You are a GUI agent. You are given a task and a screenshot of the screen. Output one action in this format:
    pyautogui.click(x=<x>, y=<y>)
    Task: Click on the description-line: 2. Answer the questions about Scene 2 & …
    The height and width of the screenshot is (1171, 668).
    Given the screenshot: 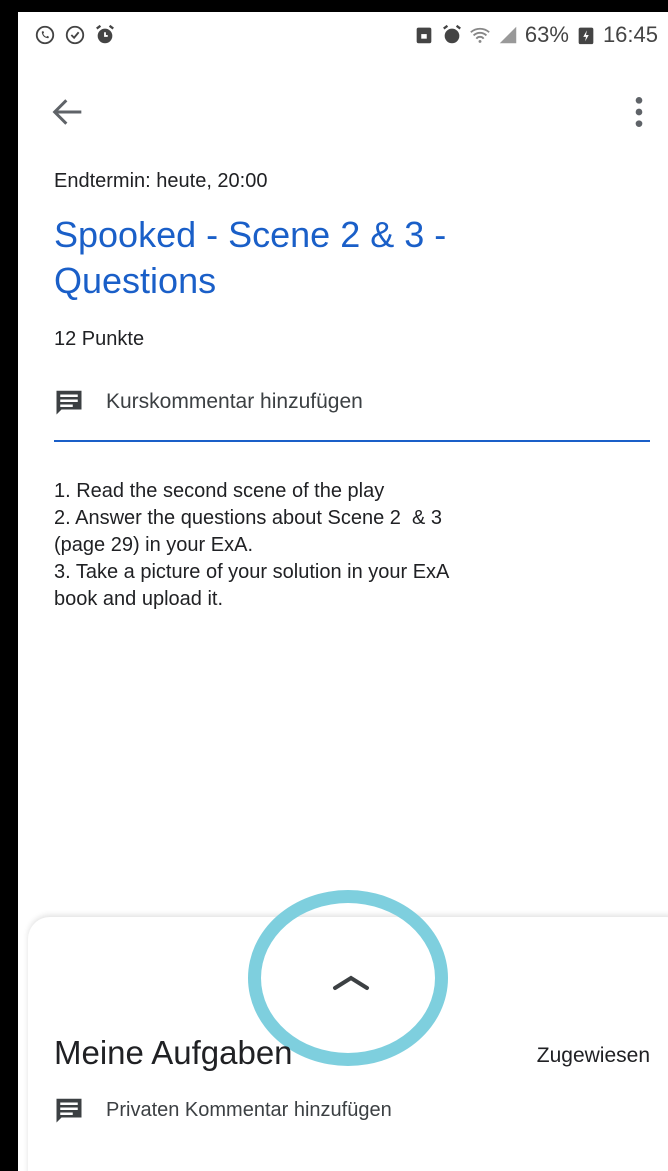 What is the action you would take?
    pyautogui.click(x=248, y=518)
    